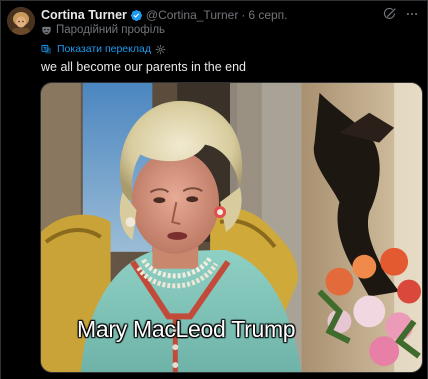 The width and height of the screenshot is (428, 379). I want to click on tweet-header: Cortina Turner @Cortina_Turner · 6 серп., so click(230, 15).